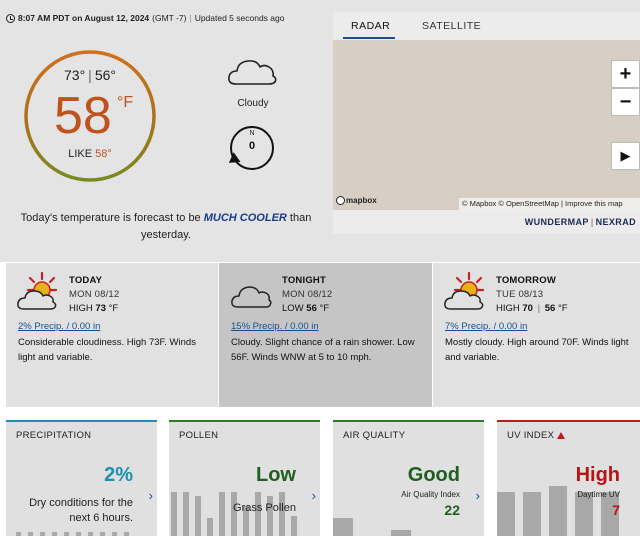  What do you see at coordinates (244, 478) in the screenshot?
I see `pollen-card: POLLEN Low Grass Pollen ›` at bounding box center [244, 478].